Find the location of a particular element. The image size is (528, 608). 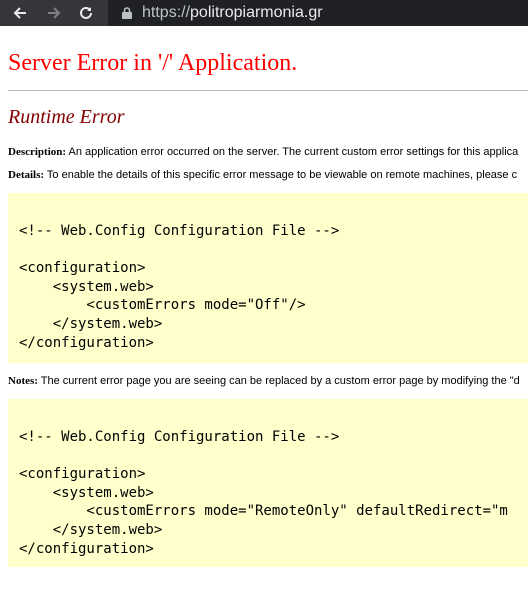

forward-arrow-icon is located at coordinates (54, 13).